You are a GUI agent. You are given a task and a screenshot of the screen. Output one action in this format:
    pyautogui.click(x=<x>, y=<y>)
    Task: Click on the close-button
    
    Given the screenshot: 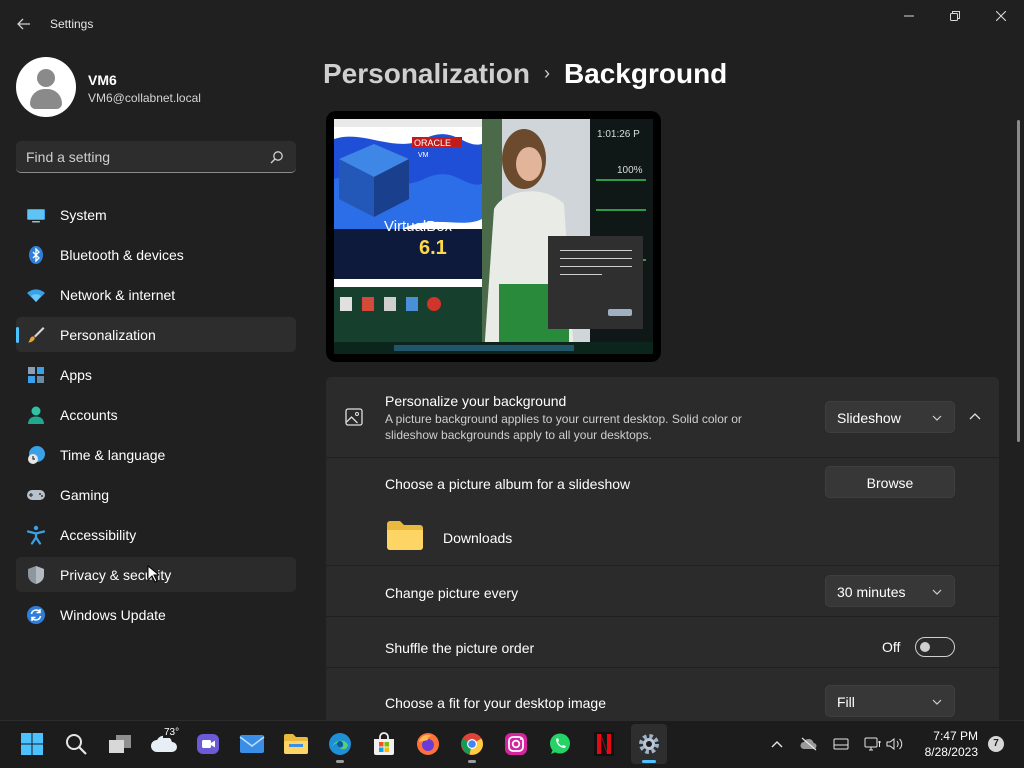 What is the action you would take?
    pyautogui.click(x=1001, y=16)
    